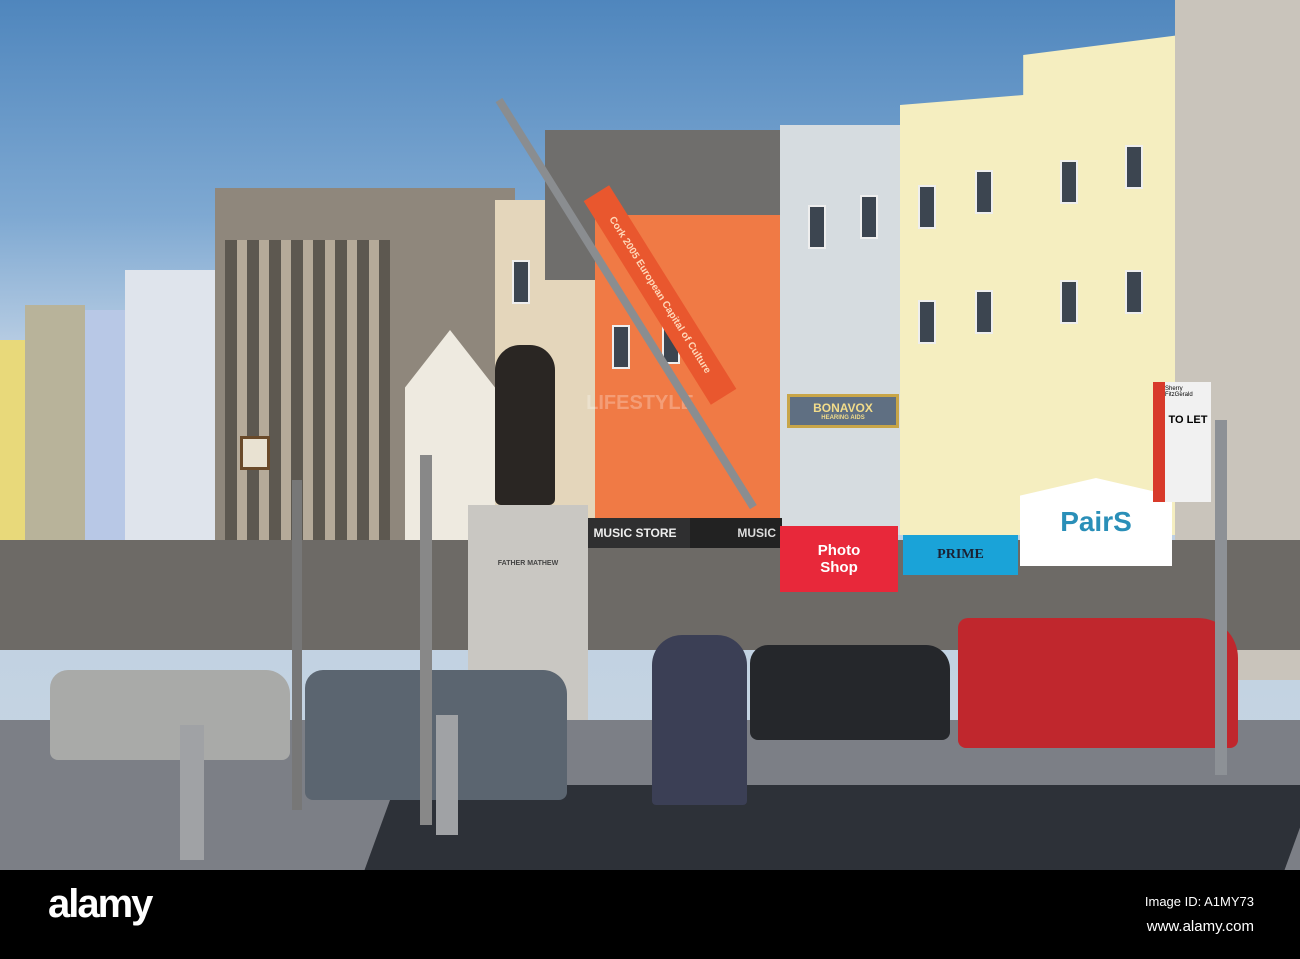 Image resolution: width=1300 pixels, height=959 pixels. I want to click on bonavox-sign: BONAVOX HEARING AIDS, so click(843, 411).